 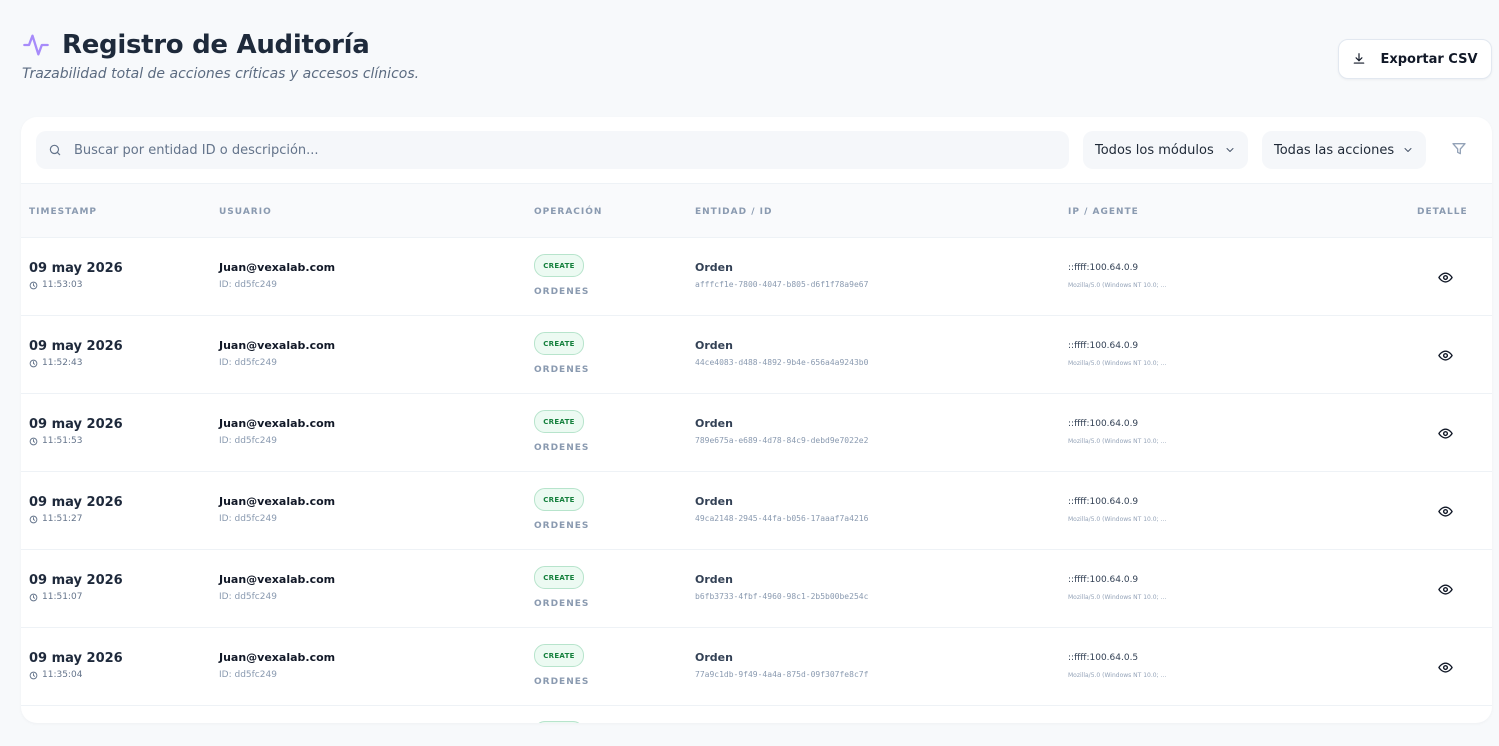 I want to click on module-filter-select: Todos los módulos, so click(x=1165, y=150).